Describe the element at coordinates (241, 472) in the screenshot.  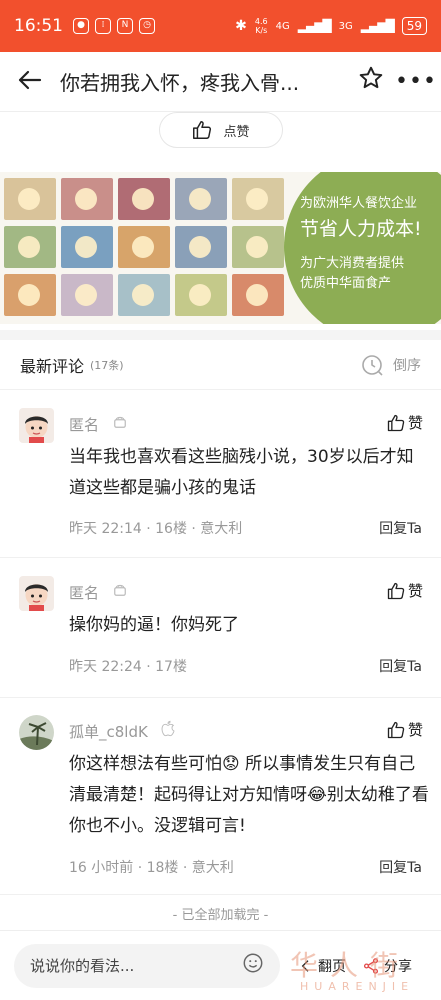
I see `comment-text: 当年我也喜欢看这些脑残小说，30岁以后才知道这些都是骗小孩的鬼话` at that location.